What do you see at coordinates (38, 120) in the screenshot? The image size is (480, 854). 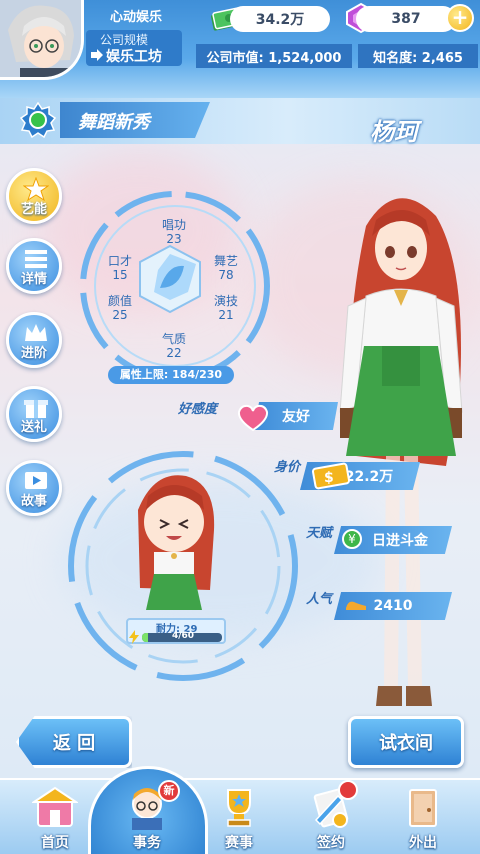 I see `category-badge-icon` at bounding box center [38, 120].